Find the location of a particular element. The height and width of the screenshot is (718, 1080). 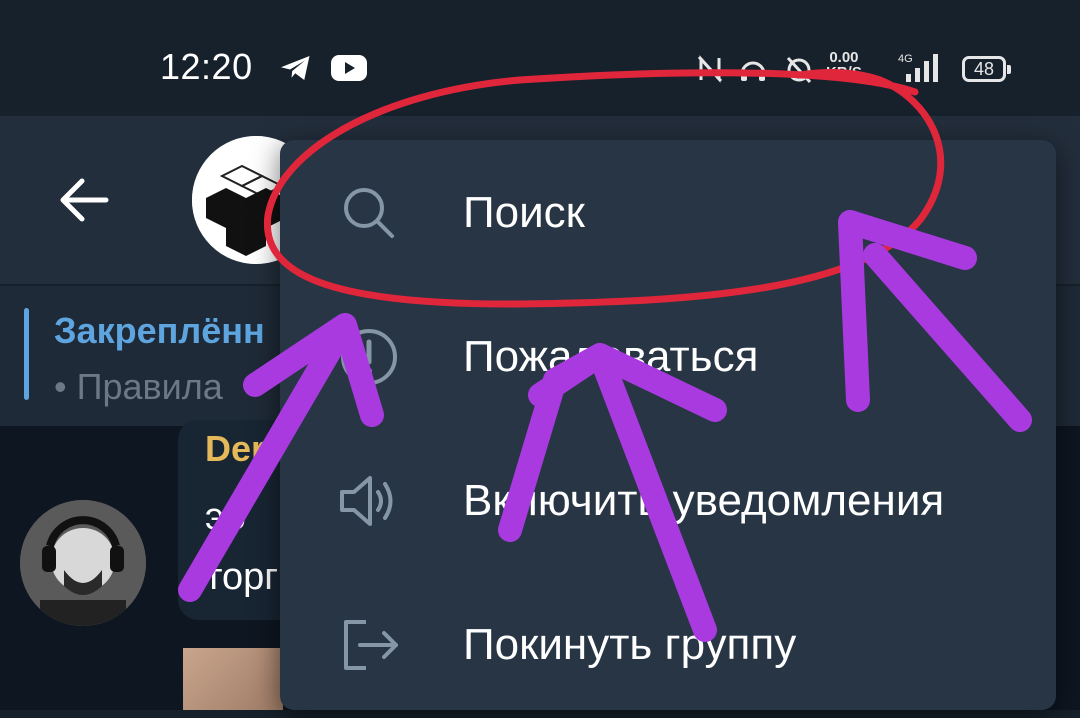

message-text-line: торг is located at coordinates (242, 577).